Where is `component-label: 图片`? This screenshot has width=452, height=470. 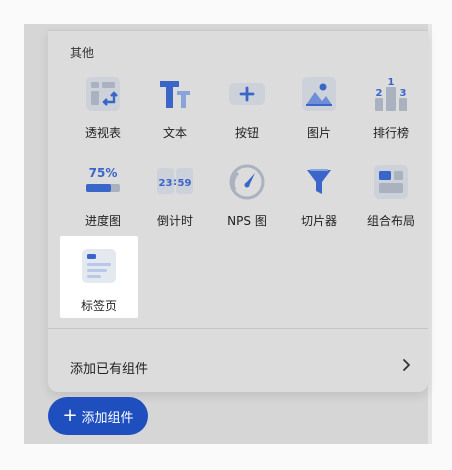 component-label: 图片 is located at coordinates (318, 133).